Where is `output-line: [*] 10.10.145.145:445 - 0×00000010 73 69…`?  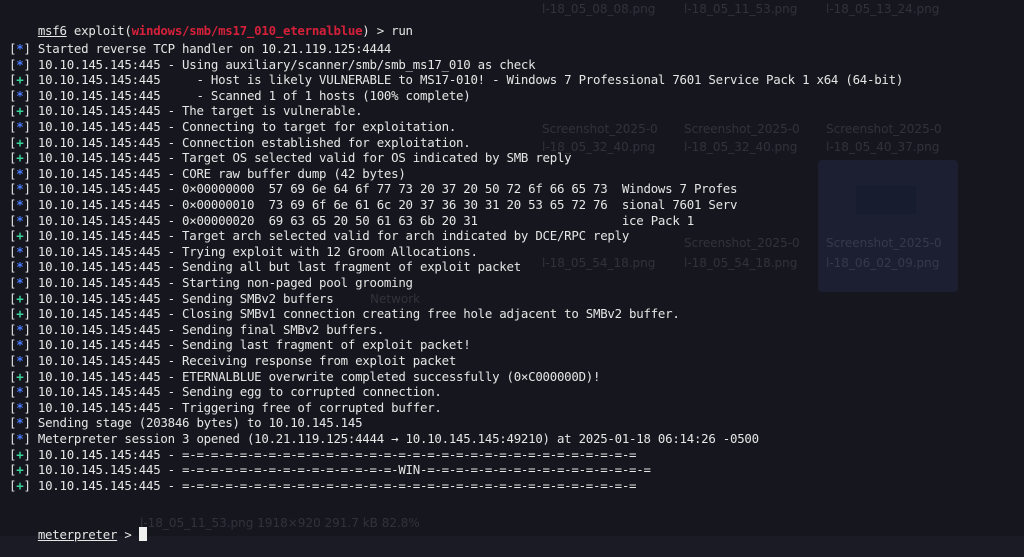
output-line: [*] 10.10.145.145:445 - 0×00000010 73 69… is located at coordinates (373, 204).